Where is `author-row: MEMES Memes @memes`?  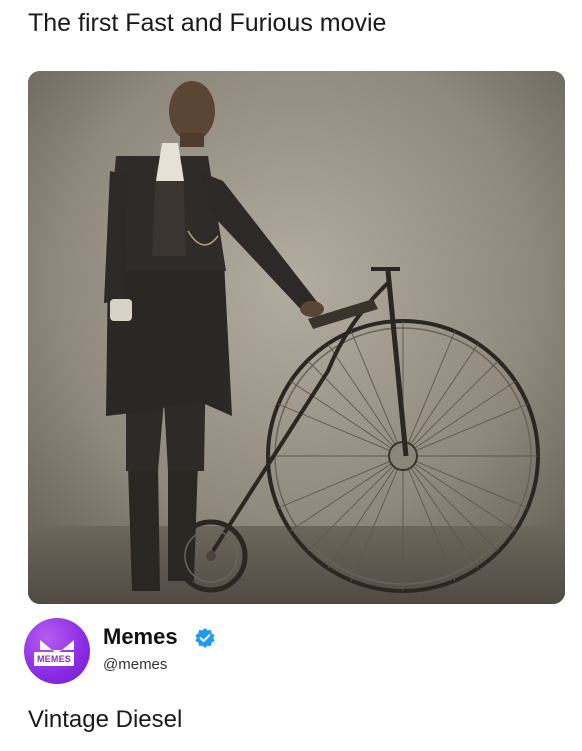 author-row: MEMES Memes @memes is located at coordinates (294, 653).